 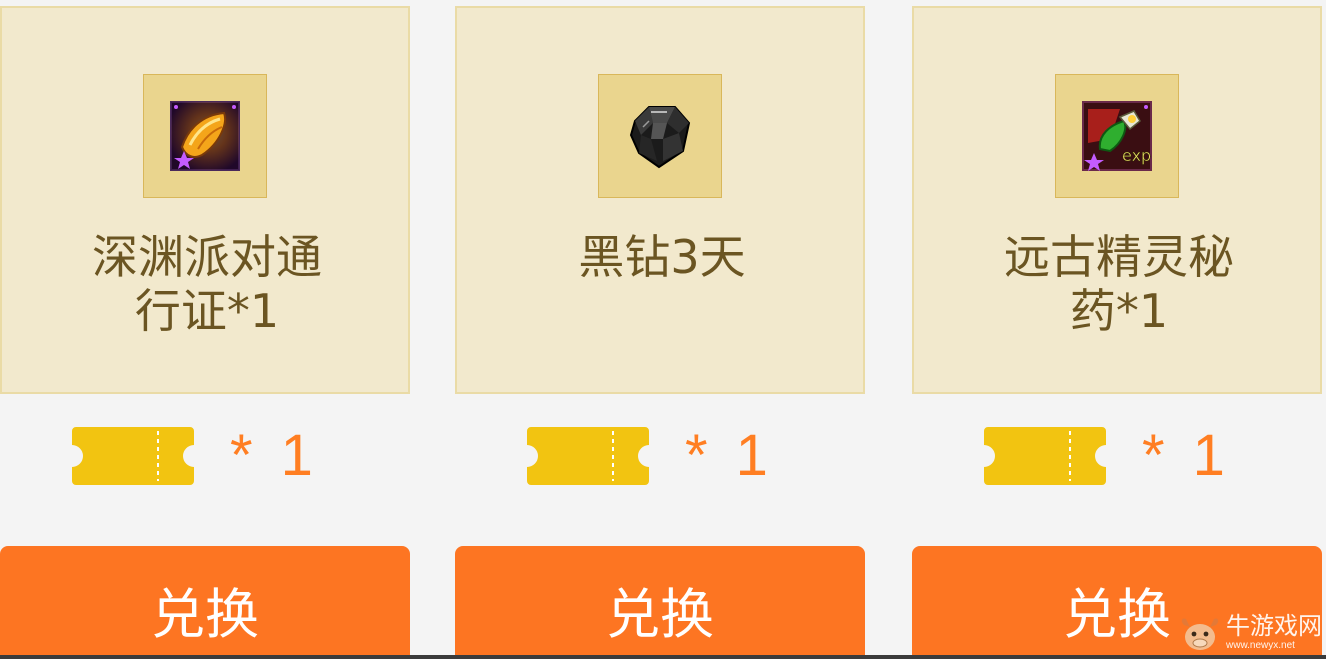 I want to click on item-name: 远古精灵秘 药*1, so click(x=1119, y=284).